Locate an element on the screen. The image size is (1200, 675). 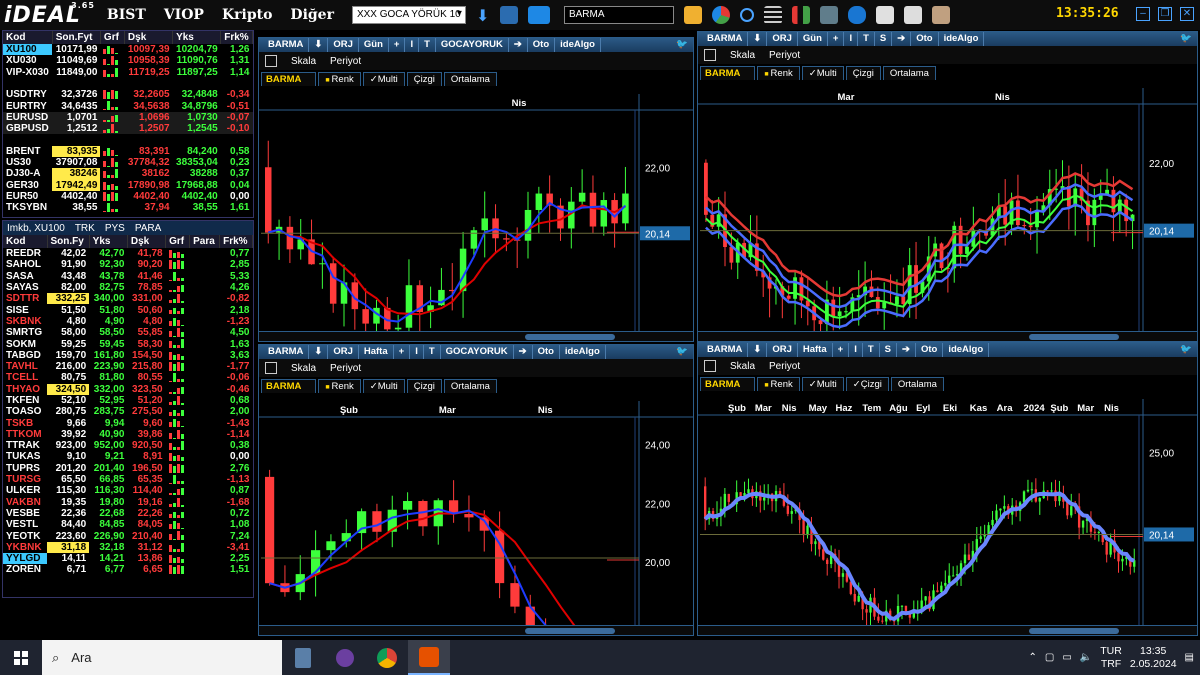
cart-icon is located at coordinates (912, 15).